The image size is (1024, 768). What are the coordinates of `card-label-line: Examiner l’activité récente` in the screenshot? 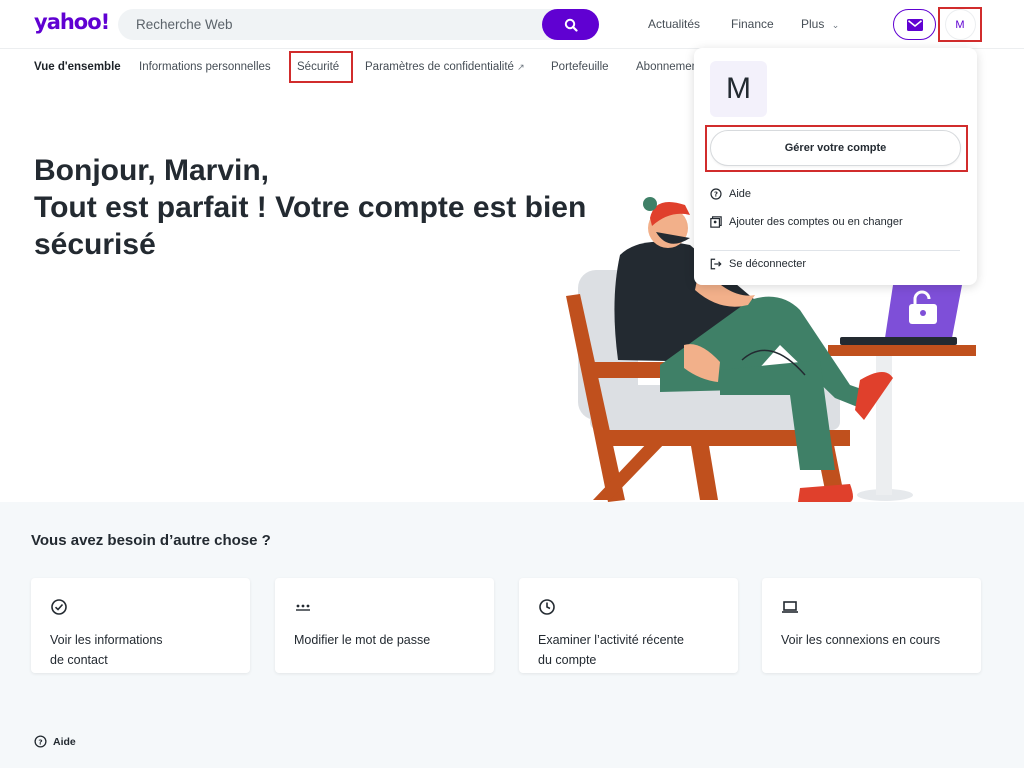 It's located at (611, 640).